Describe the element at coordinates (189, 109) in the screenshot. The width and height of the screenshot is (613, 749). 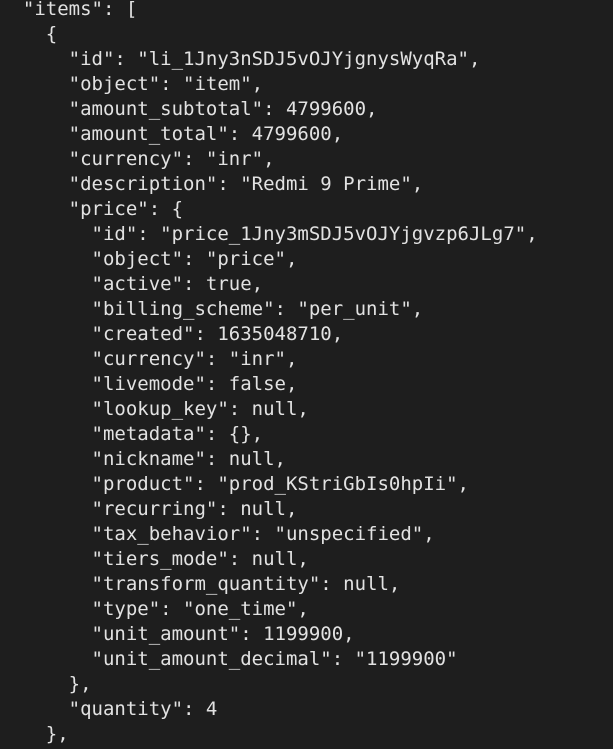
I see `code-line: "amount_subtotal": 4799600,` at that location.